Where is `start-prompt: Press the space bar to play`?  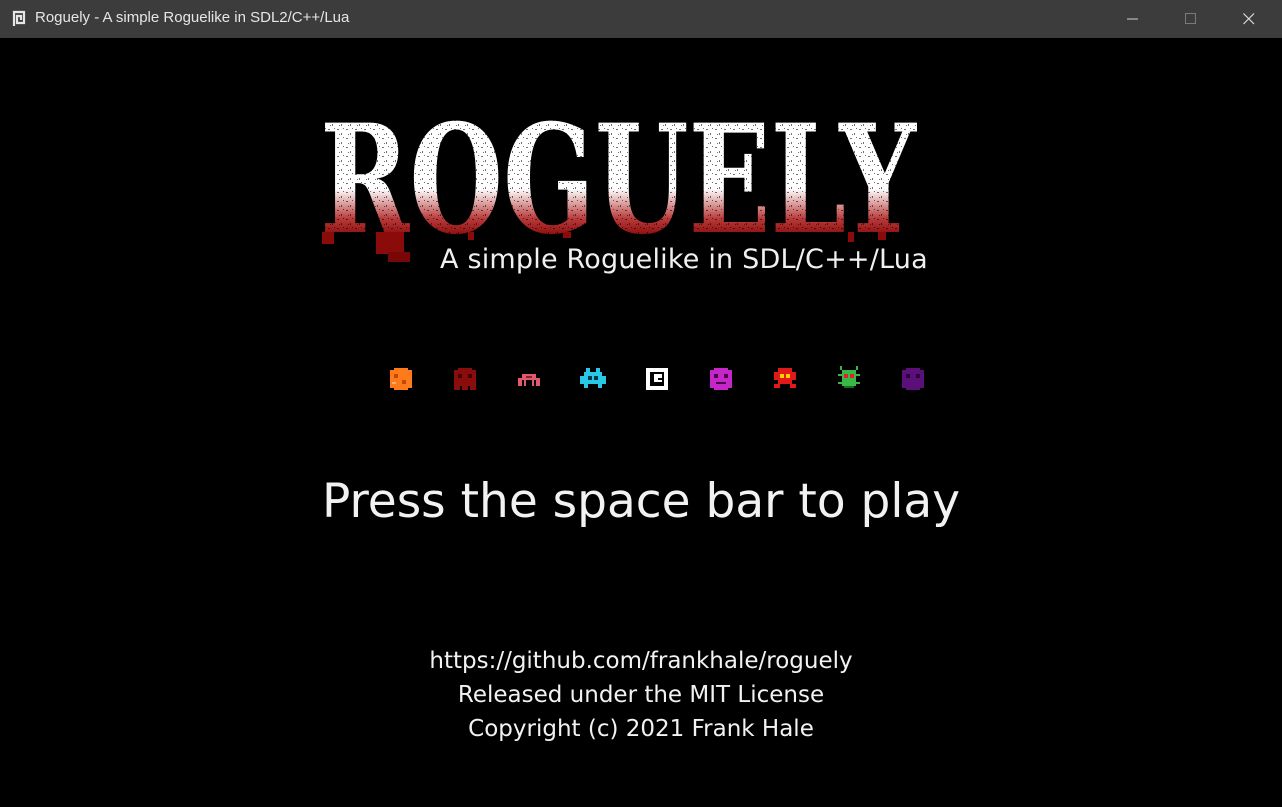
start-prompt: Press the space bar to play is located at coordinates (641, 501).